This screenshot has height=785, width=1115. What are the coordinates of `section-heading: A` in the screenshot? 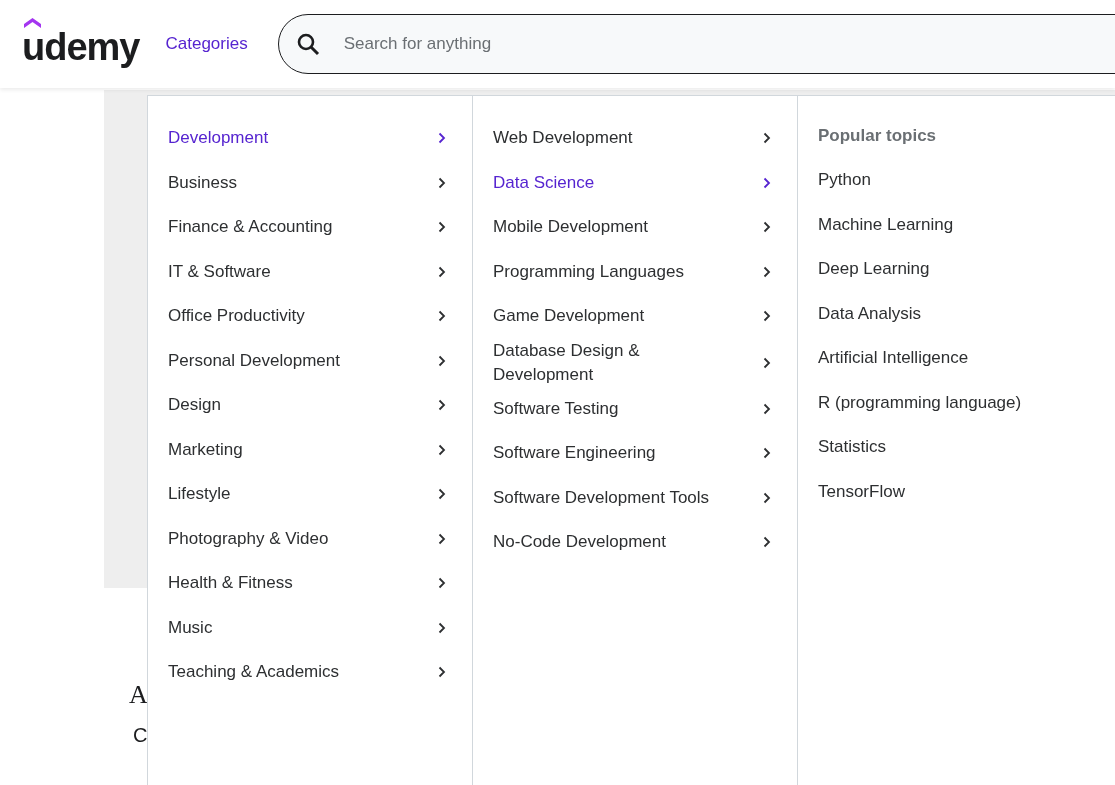 It's located at (138, 695).